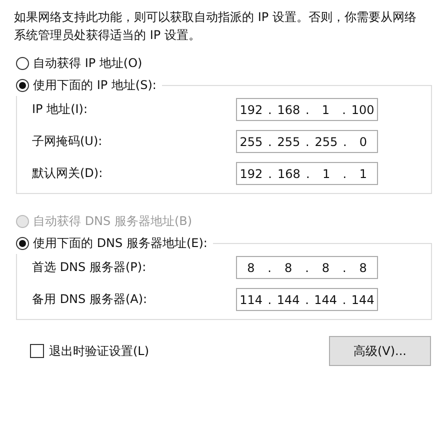 The width and height of the screenshot is (443, 445). I want to click on field-label: 默认网关(D):, so click(67, 173).